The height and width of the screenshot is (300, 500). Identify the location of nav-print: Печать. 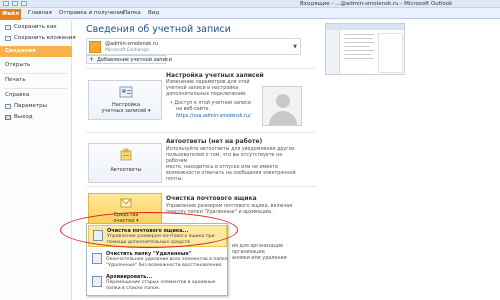
(36, 80).